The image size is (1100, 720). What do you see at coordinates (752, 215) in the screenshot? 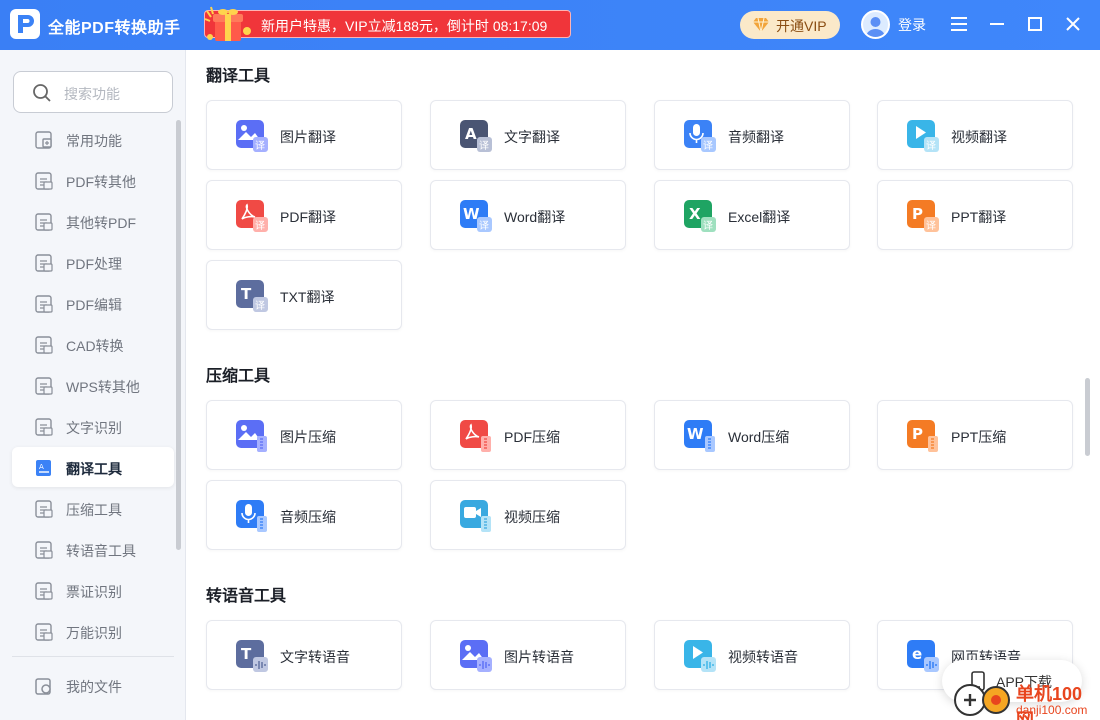
I see `tool-card: X译 Excel翻译` at bounding box center [752, 215].